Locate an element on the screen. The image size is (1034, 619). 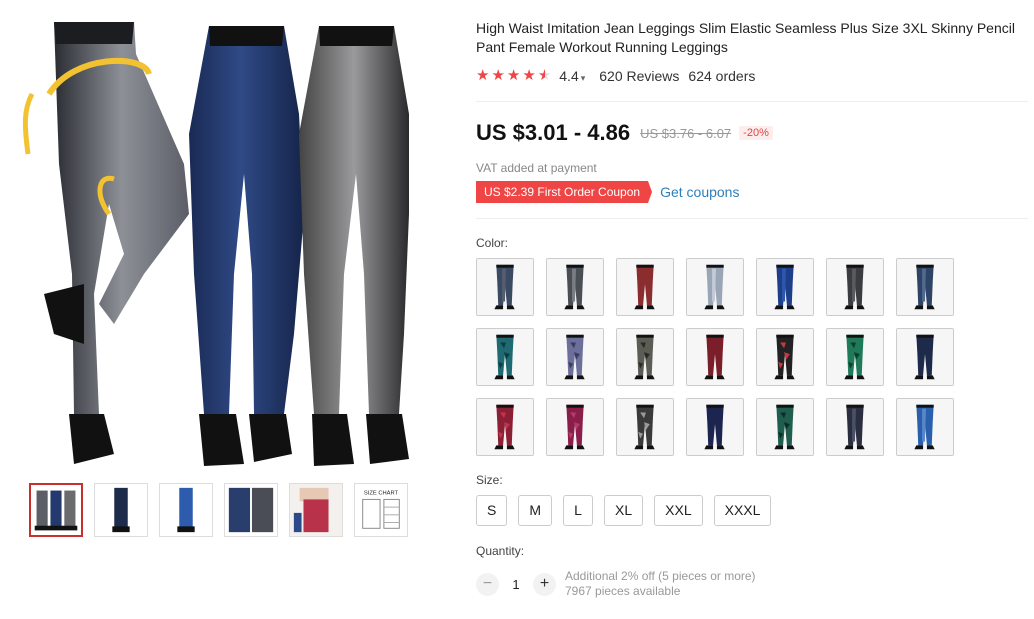
rating-number: 4.4 is located at coordinates (569, 76).